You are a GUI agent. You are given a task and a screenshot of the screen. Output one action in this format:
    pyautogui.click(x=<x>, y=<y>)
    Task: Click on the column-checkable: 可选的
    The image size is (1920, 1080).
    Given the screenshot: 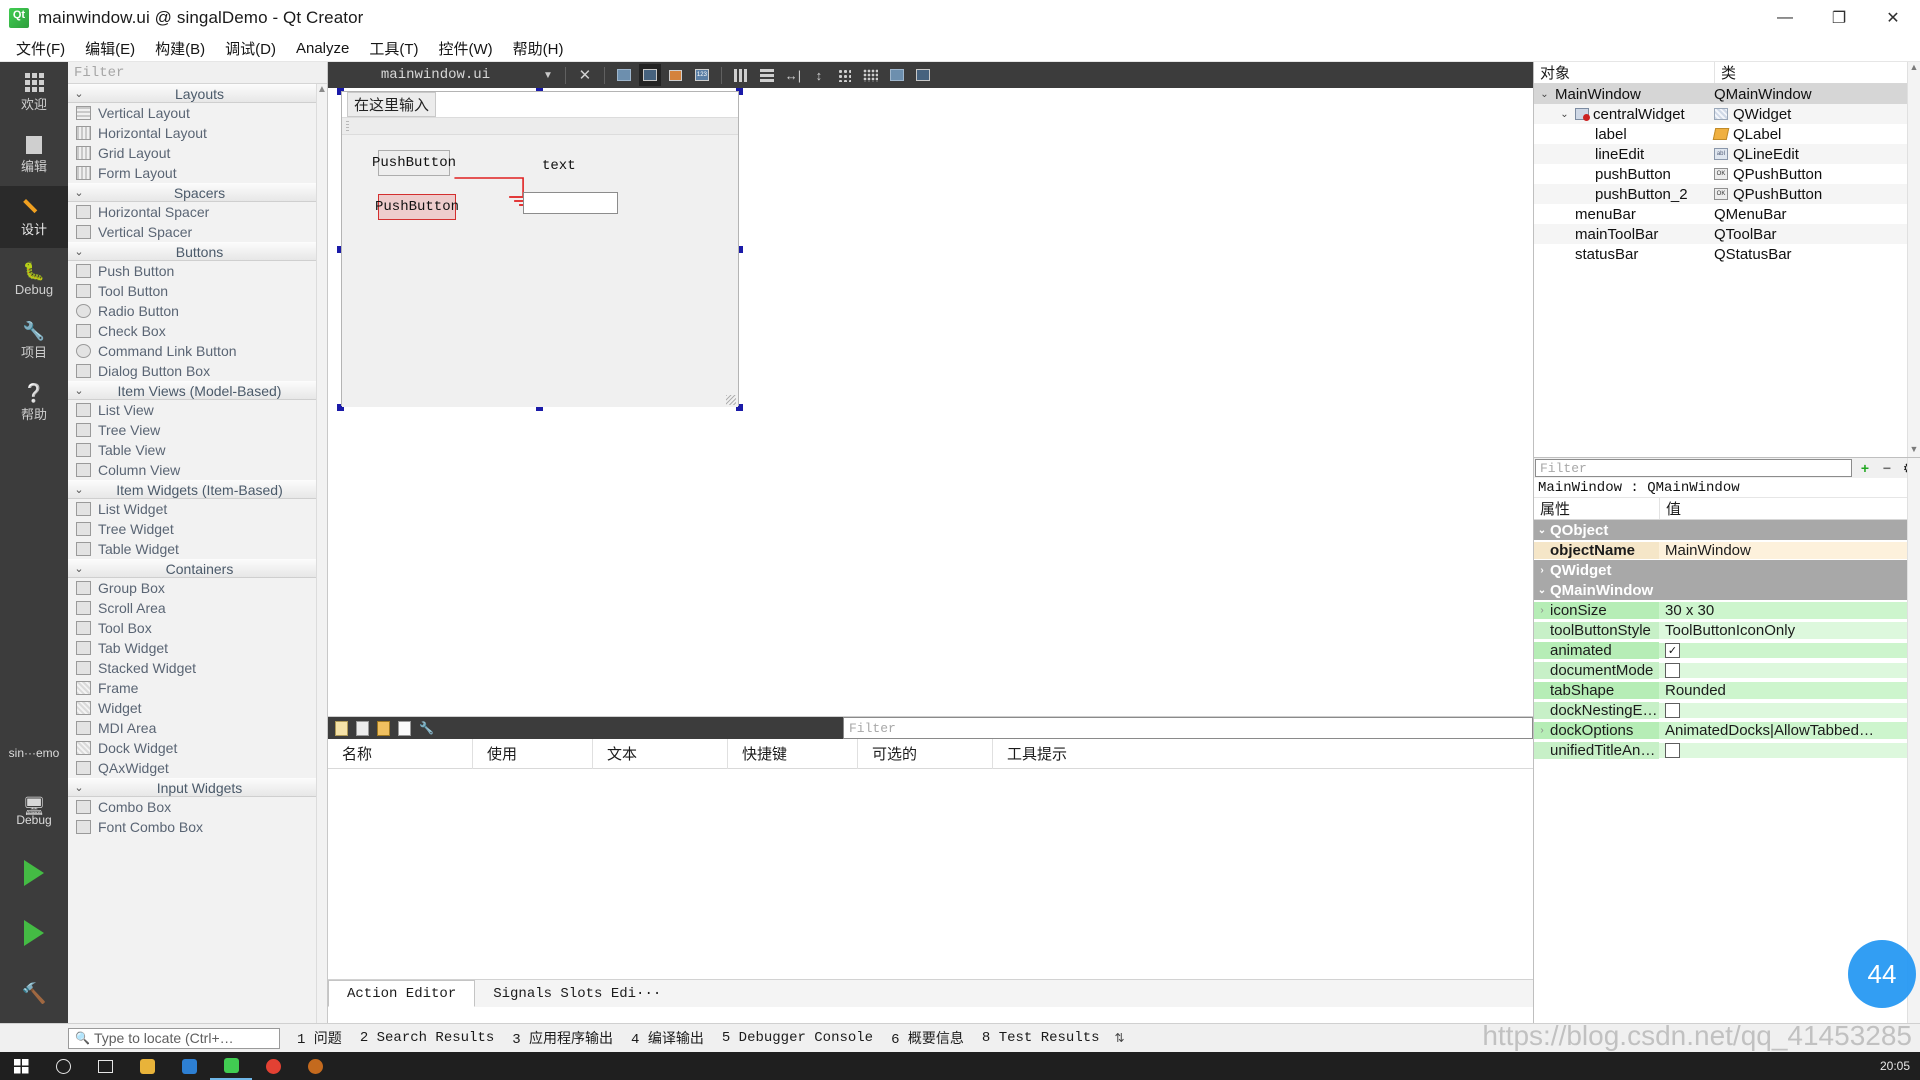 What is the action you would take?
    pyautogui.click(x=925, y=753)
    